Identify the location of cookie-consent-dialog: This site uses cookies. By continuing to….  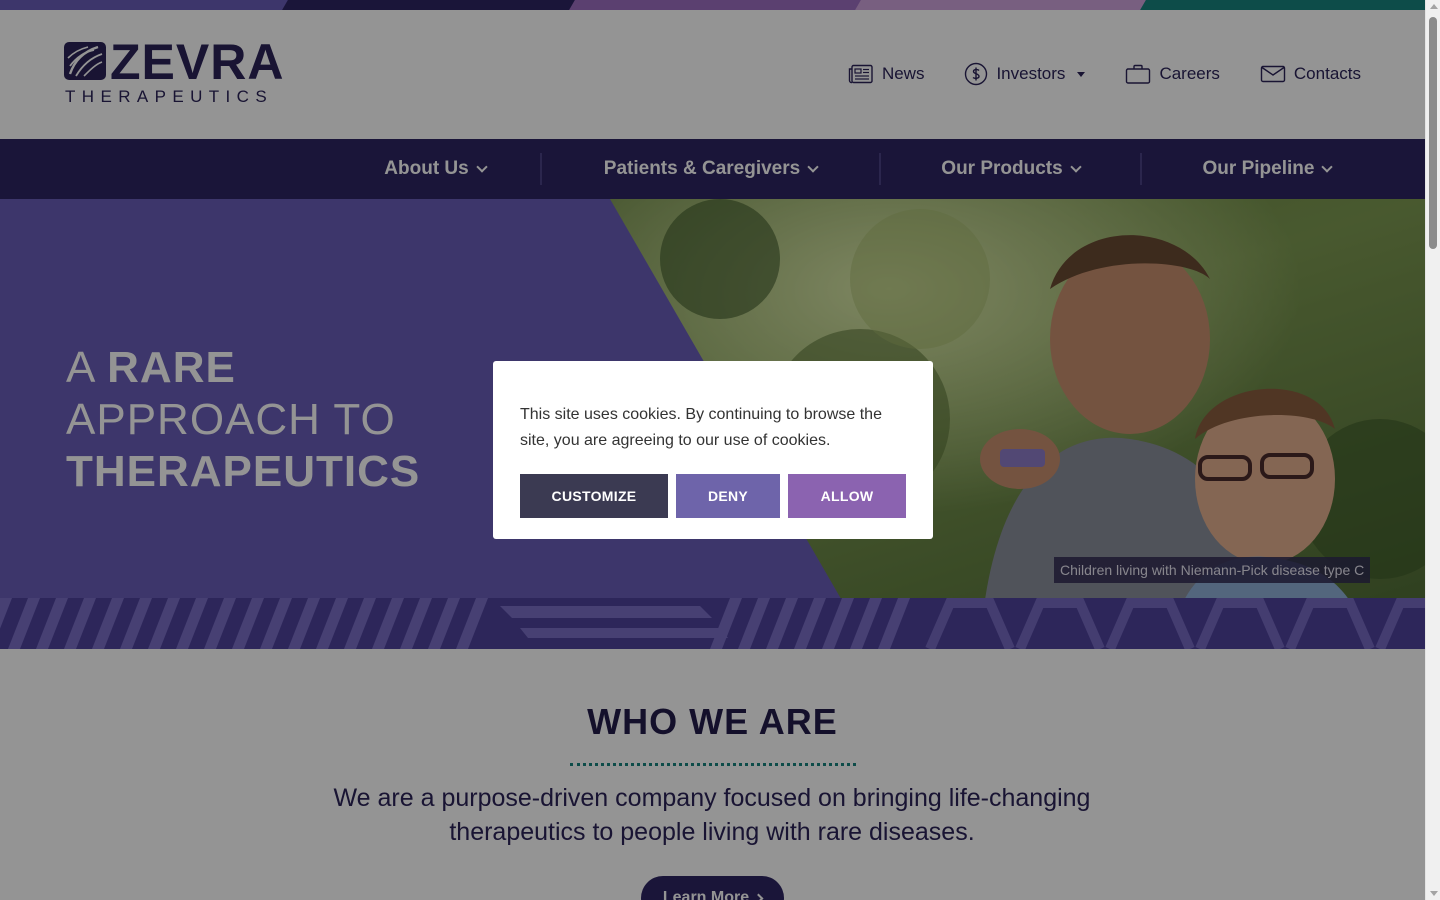
(713, 450).